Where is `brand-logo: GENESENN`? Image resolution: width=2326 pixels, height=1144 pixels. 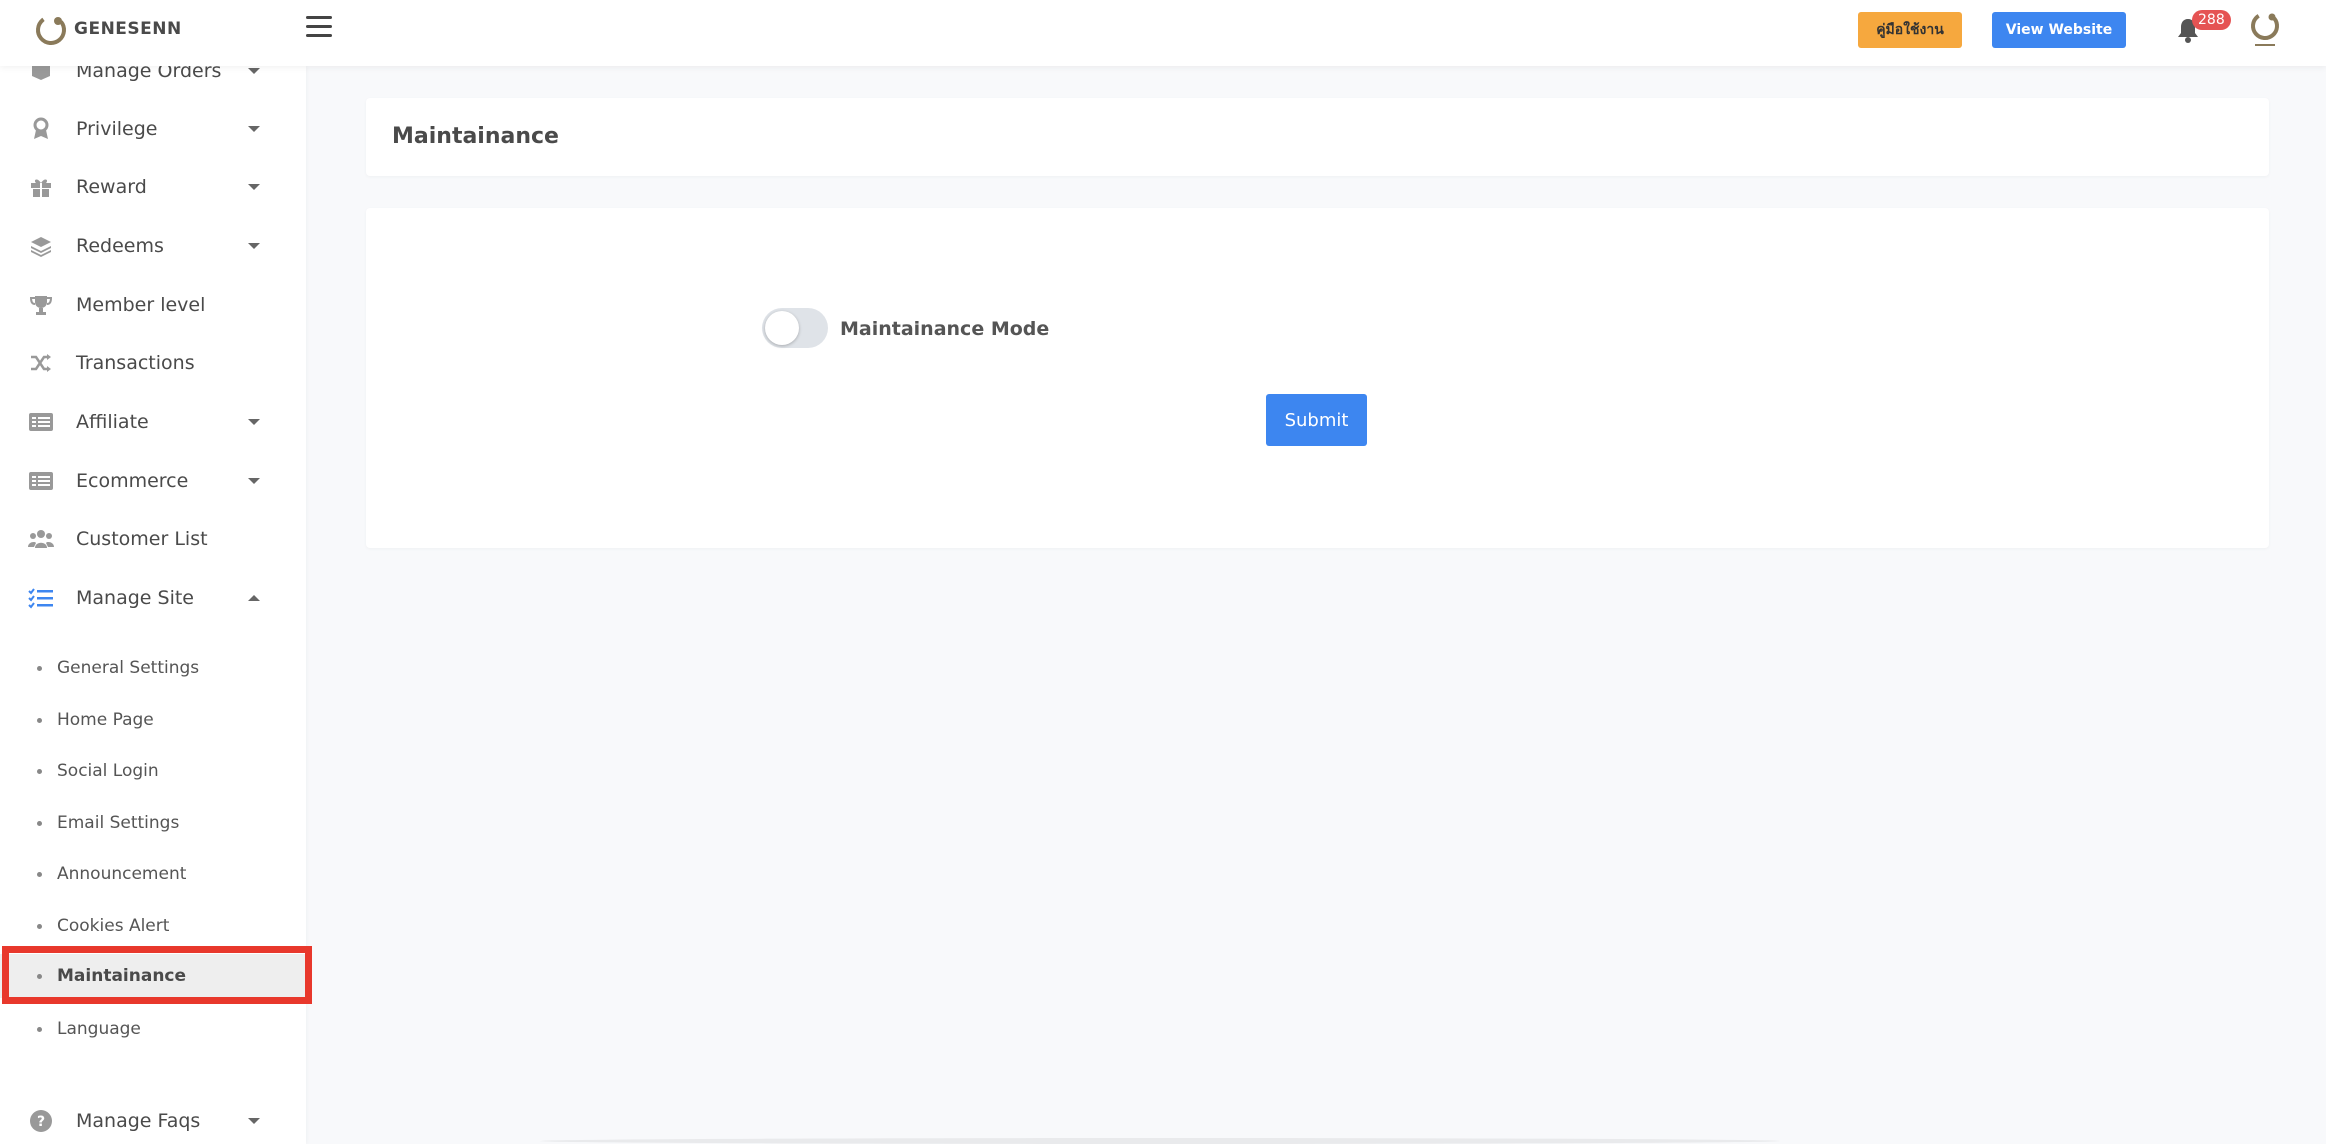
brand-logo: GENESENN is located at coordinates (108, 29).